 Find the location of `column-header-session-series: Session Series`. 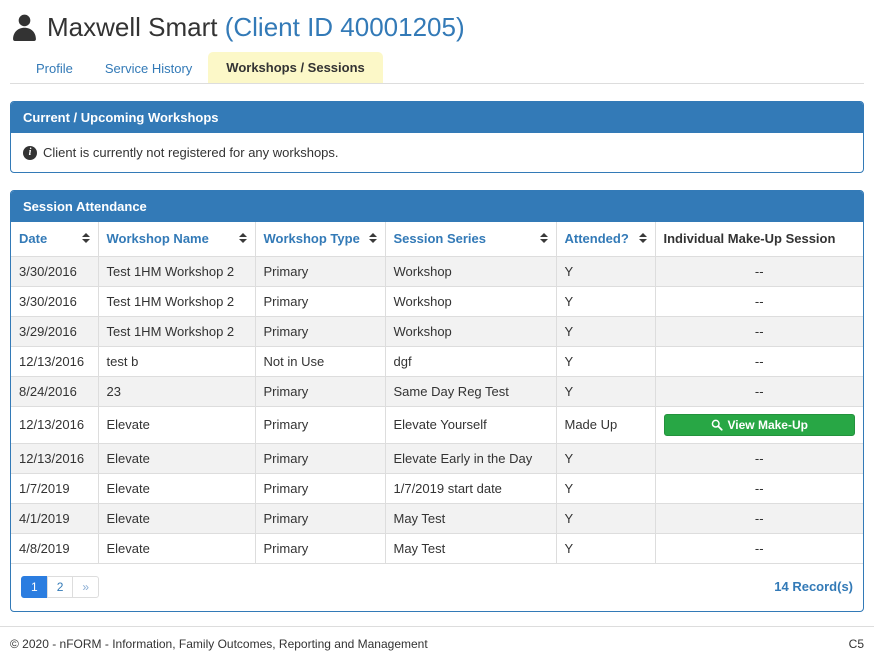

column-header-session-series: Session Series is located at coordinates (470, 239).